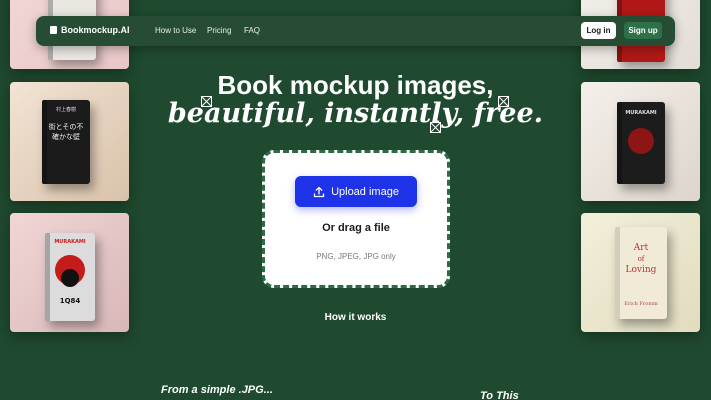 The image size is (711, 400). Describe the element at coordinates (53, 30) in the screenshot. I see `book-logo-icon` at that location.